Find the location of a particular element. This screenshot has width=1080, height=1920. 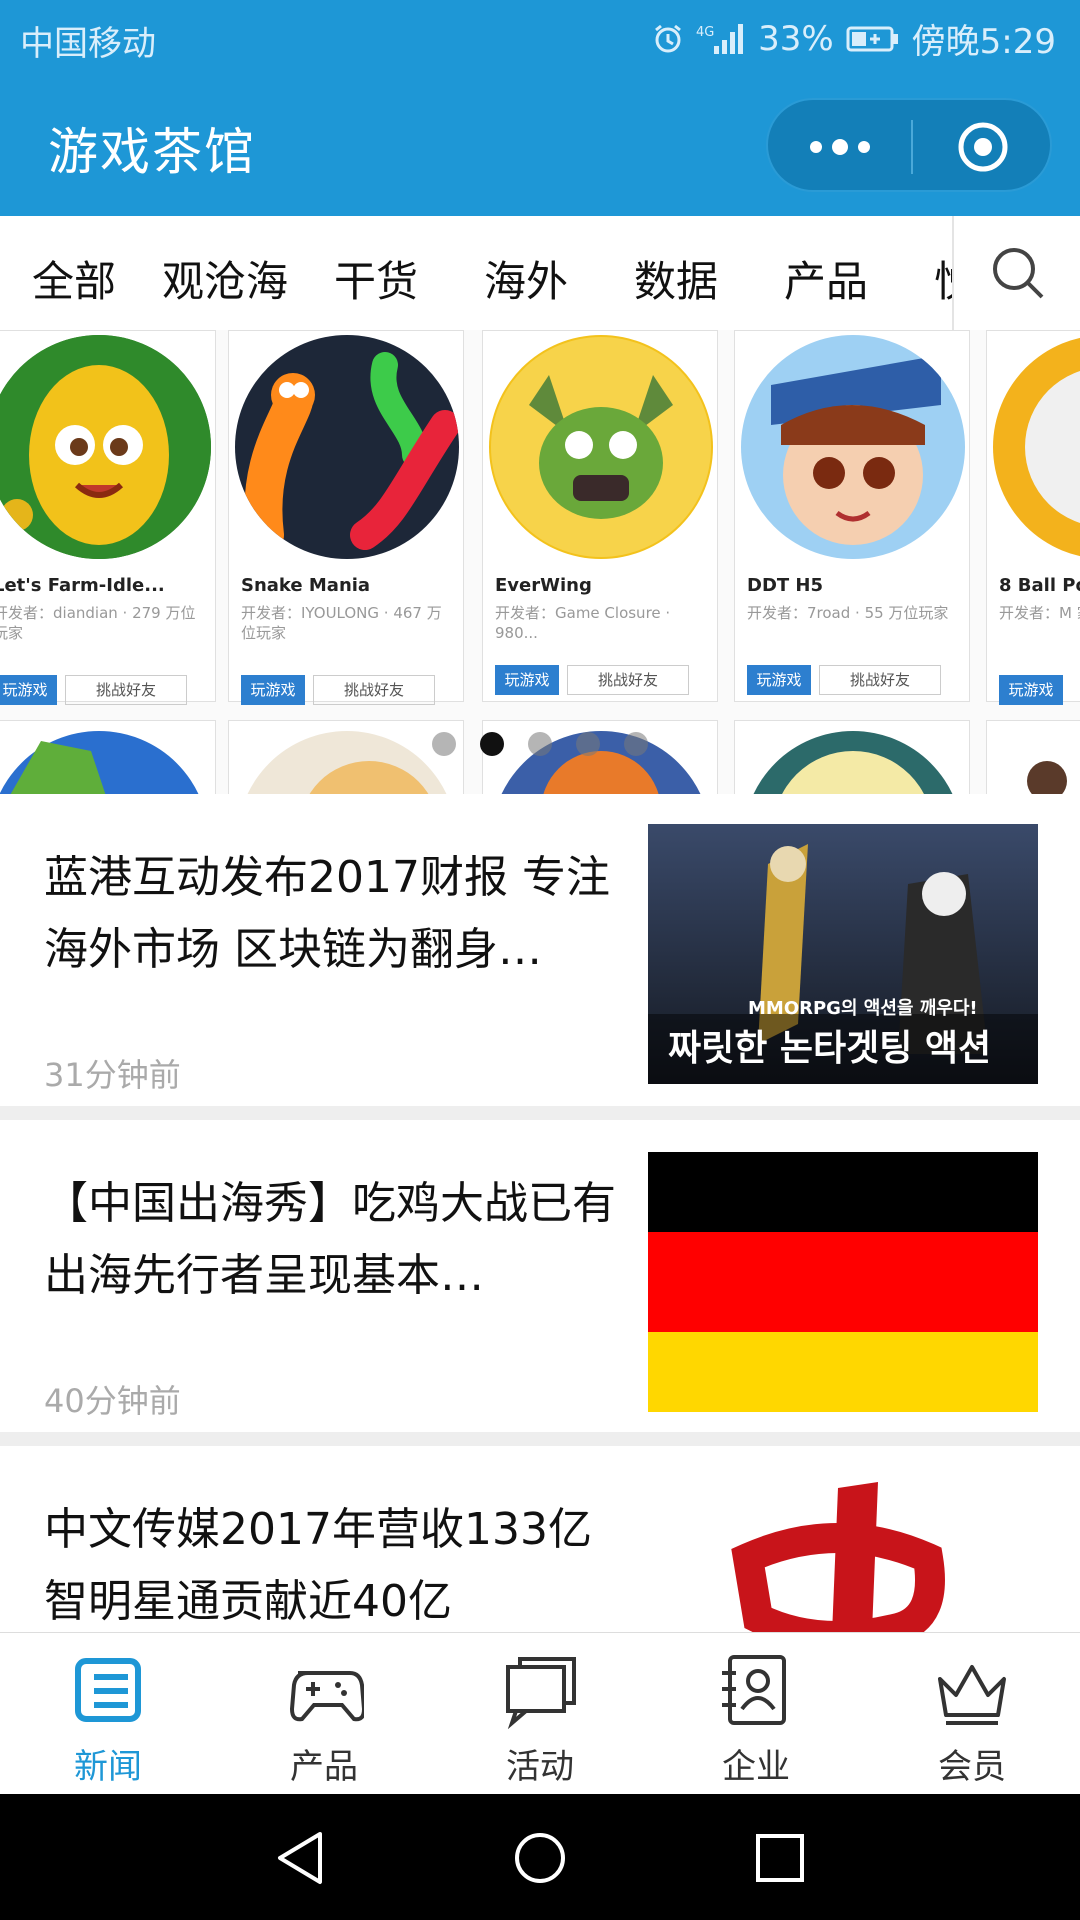

tab-overseas: 海外 is located at coordinates (526, 278).